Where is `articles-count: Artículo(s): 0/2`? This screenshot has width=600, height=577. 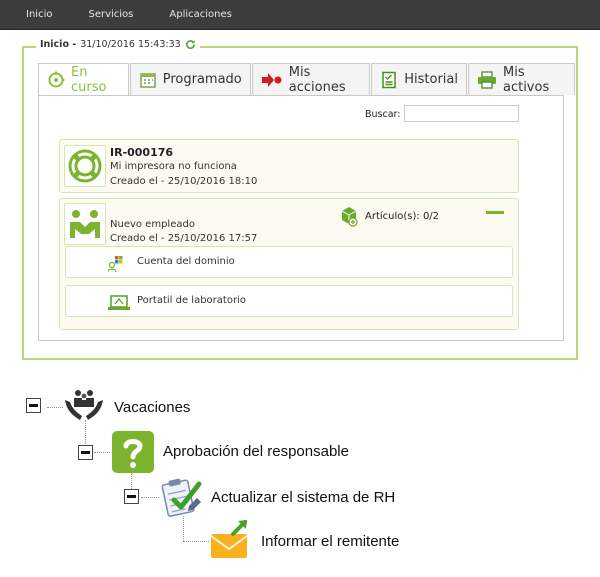 articles-count: Artículo(s): 0/2 is located at coordinates (402, 216).